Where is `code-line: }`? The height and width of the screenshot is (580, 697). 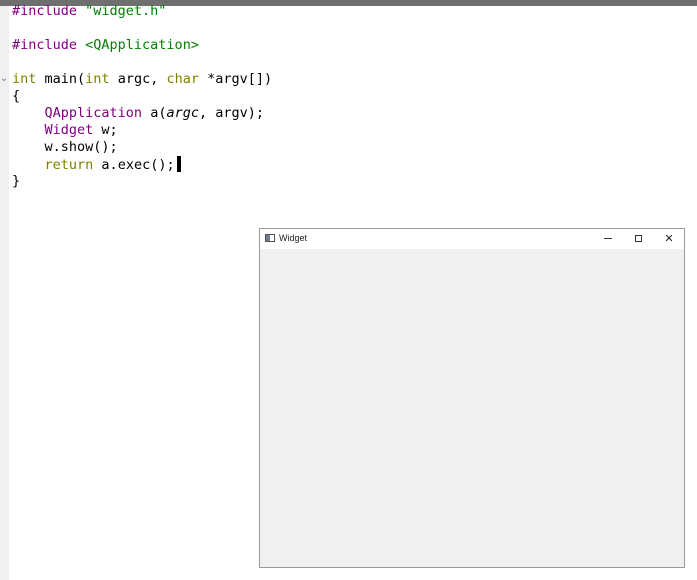
code-line: } is located at coordinates (312, 181).